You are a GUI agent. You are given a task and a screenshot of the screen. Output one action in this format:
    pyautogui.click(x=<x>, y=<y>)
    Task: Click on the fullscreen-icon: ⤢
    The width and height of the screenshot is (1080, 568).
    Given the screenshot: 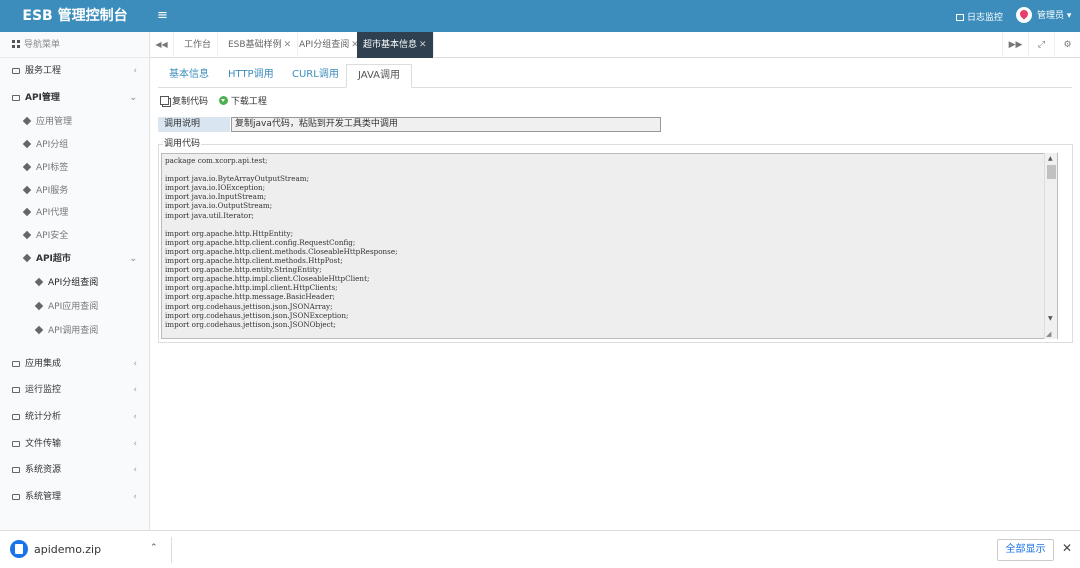 What is the action you would take?
    pyautogui.click(x=1041, y=45)
    